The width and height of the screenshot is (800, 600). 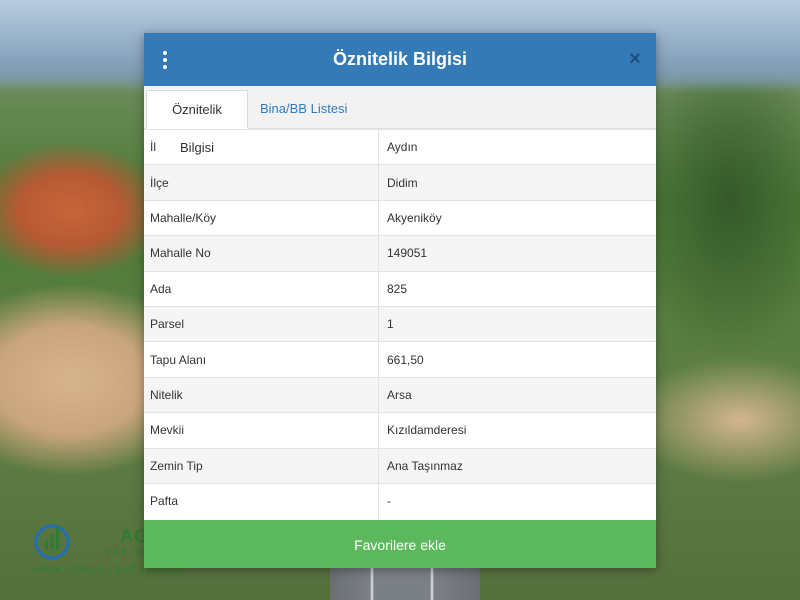 What do you see at coordinates (517, 253) in the screenshot?
I see `attr-value: 149051` at bounding box center [517, 253].